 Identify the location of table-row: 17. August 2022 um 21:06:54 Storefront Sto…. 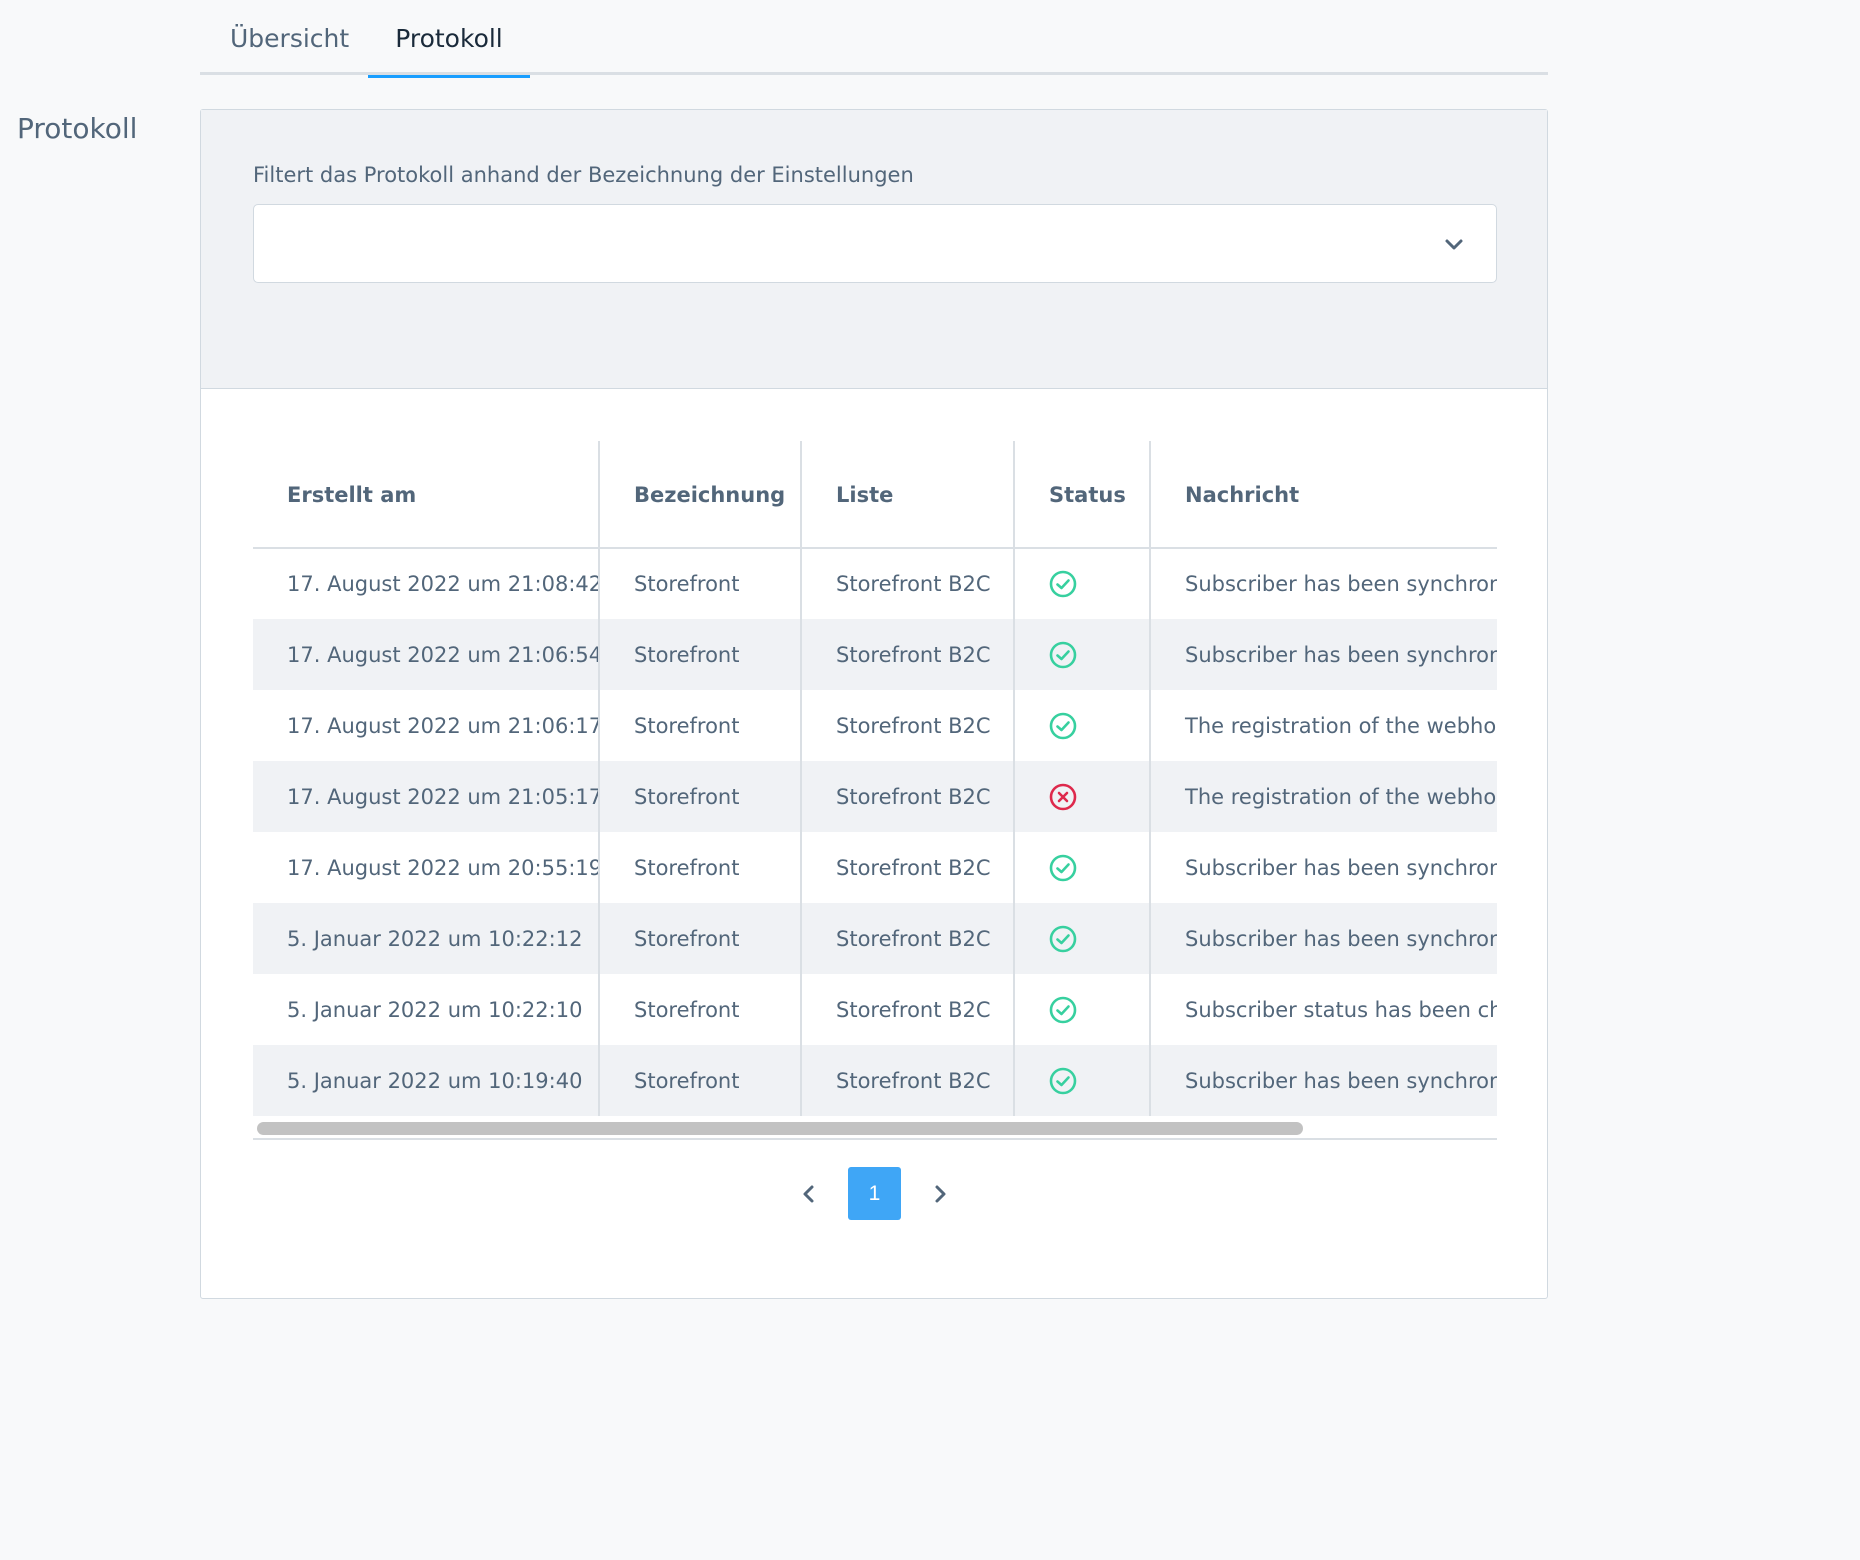
(875, 654).